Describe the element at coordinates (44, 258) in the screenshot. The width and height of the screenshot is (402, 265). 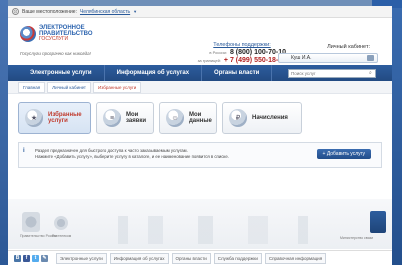
I see `livejournal-icon: ✎` at that location.